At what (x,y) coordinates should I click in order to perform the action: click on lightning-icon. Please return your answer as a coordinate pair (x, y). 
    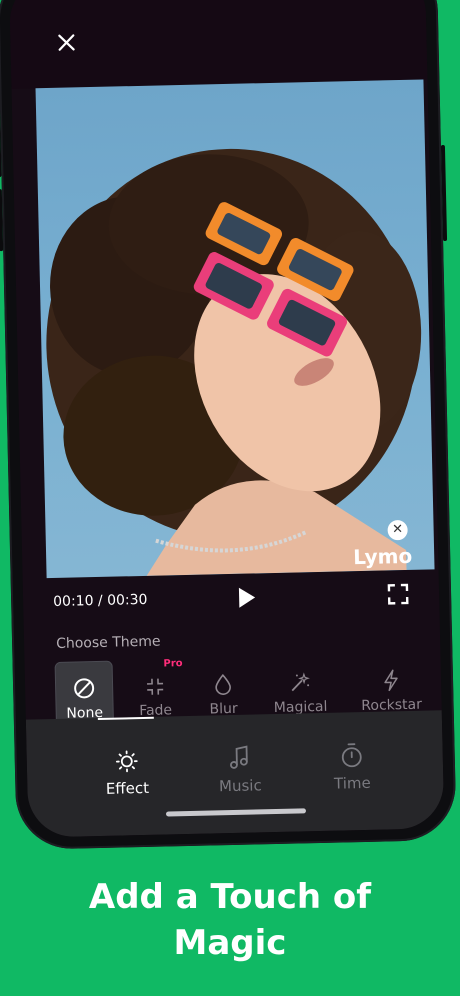
    Looking at the image, I should click on (391, 680).